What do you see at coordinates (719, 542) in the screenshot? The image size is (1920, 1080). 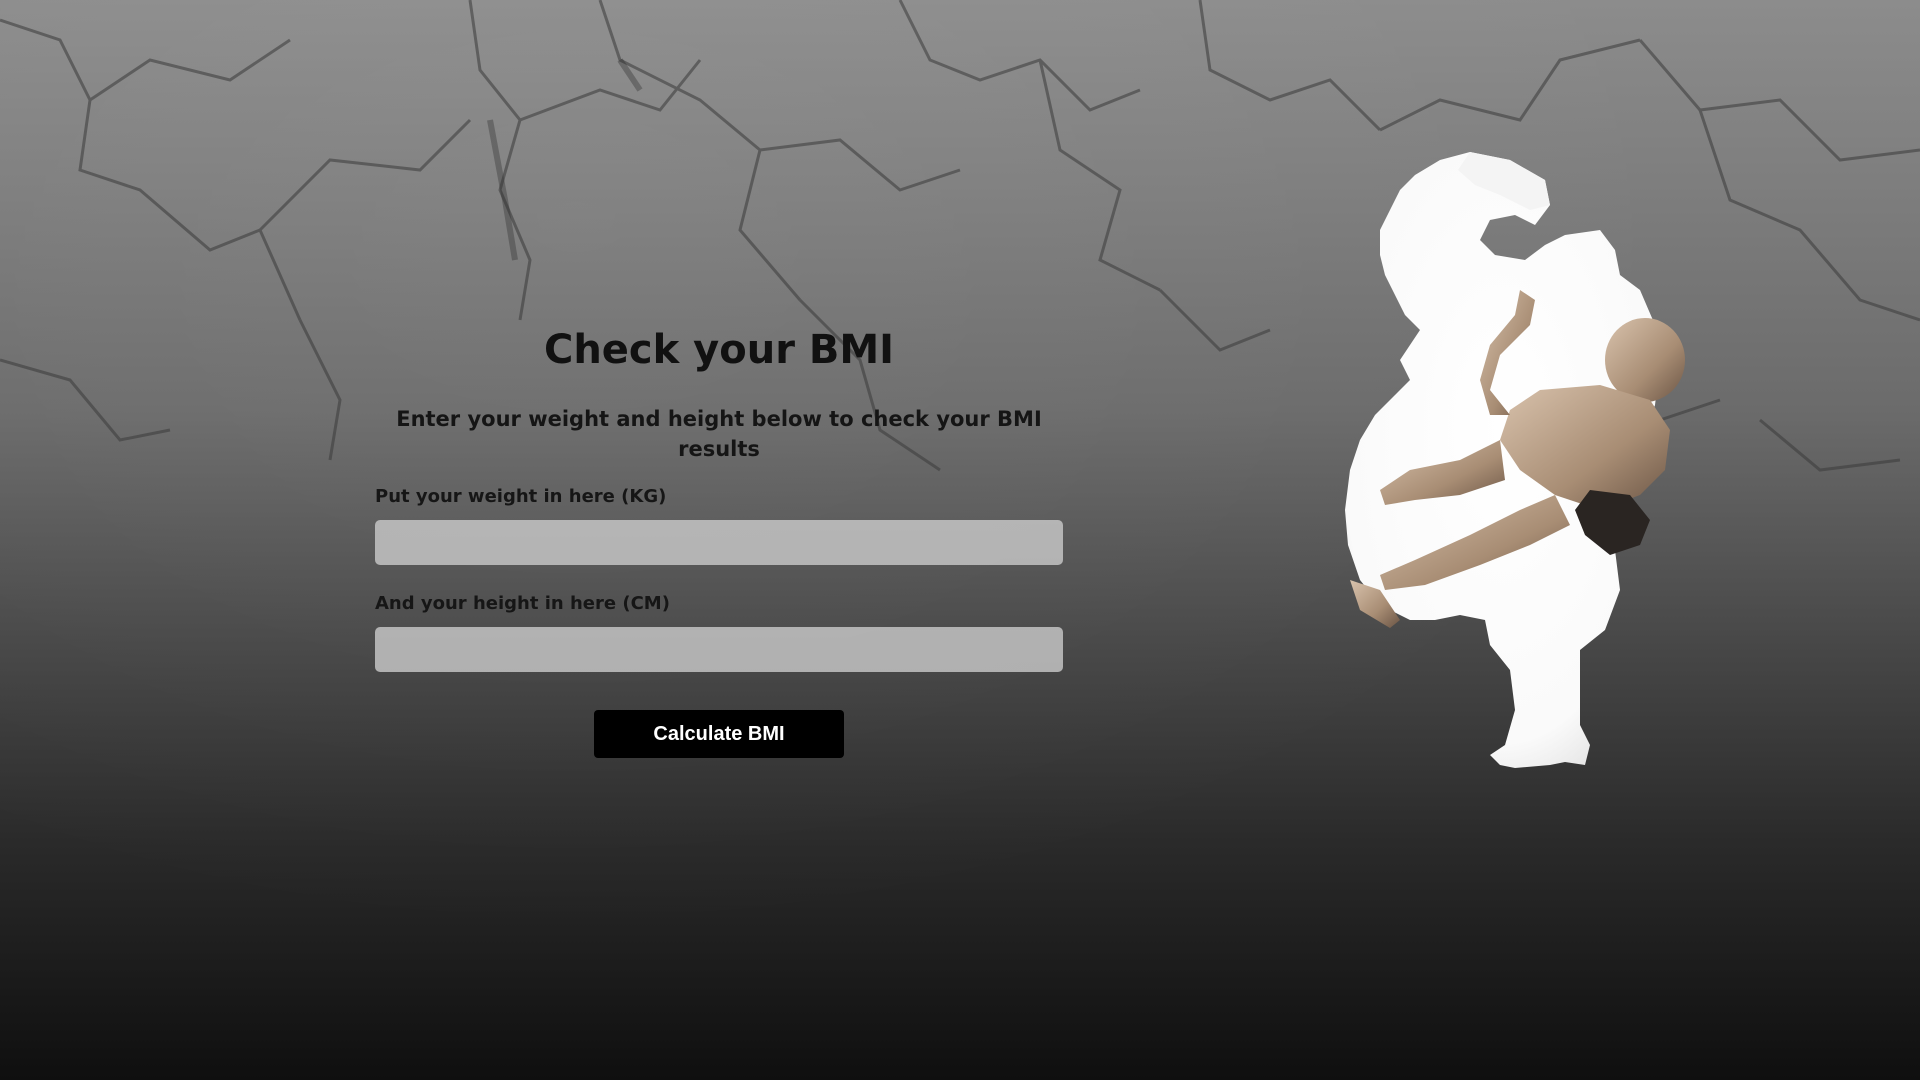 I see `weight-input` at bounding box center [719, 542].